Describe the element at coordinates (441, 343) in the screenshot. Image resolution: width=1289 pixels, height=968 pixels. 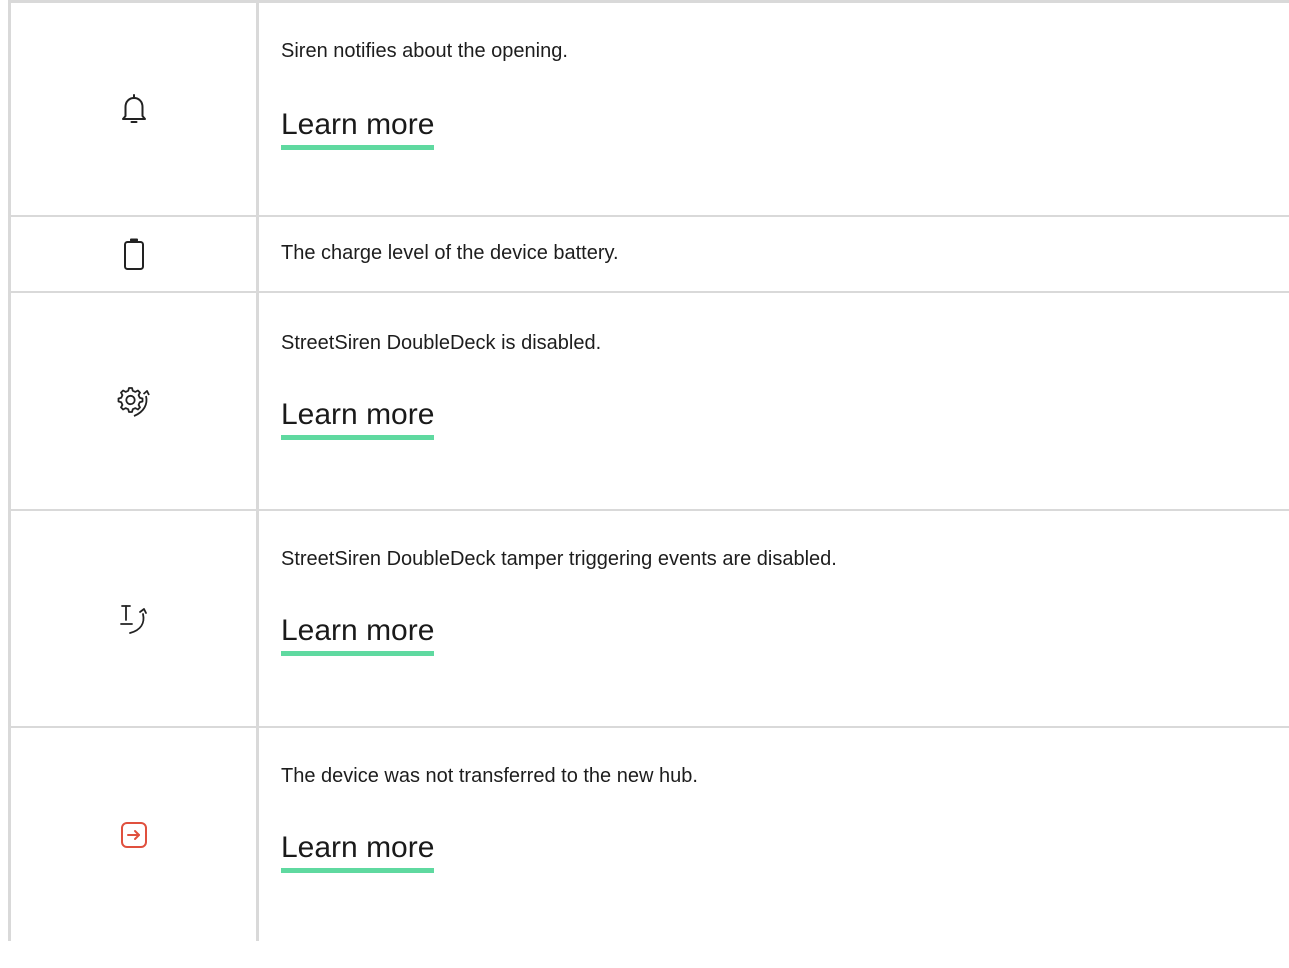
I see `row-description: StreetSiren DoubleDeck is disabled.` at that location.